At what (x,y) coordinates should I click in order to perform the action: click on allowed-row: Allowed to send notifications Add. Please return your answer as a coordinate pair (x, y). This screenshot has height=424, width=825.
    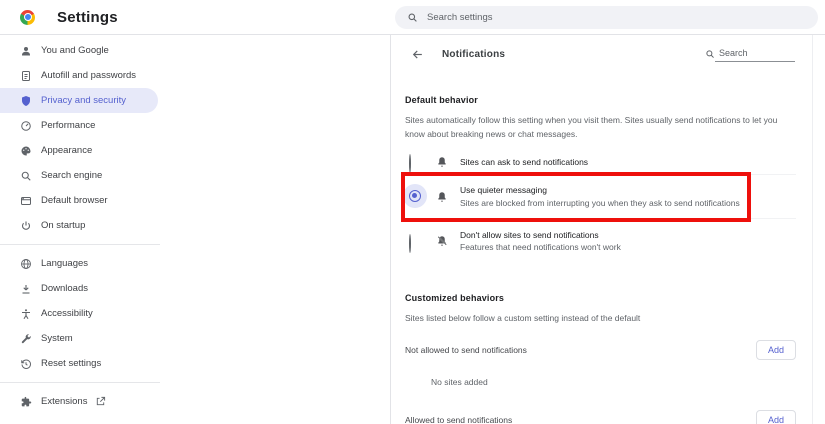
    Looking at the image, I should click on (608, 416).